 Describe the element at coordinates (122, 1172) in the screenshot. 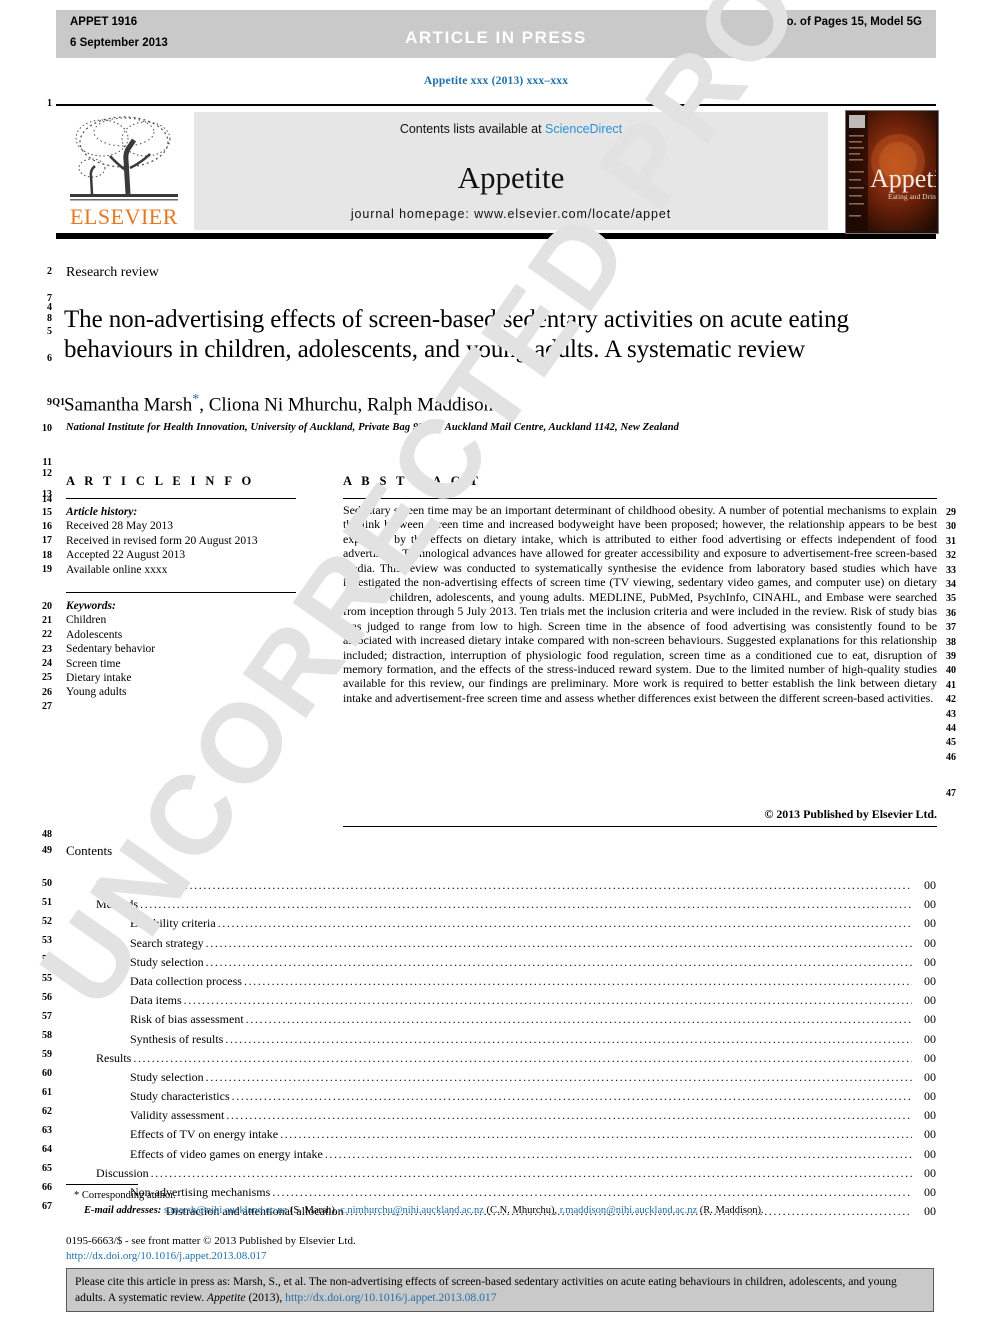

I see `toc-entry-label: Discussion` at that location.